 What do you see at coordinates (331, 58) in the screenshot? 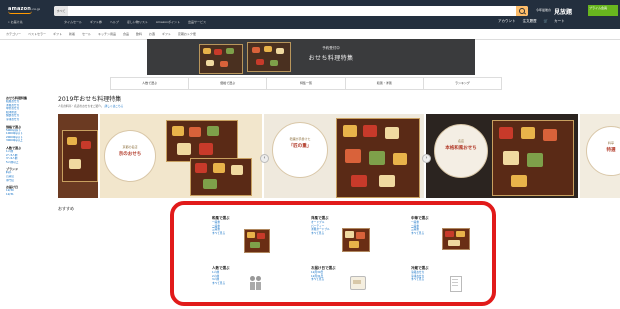
I see `banner-heading: おせち料理特集` at bounding box center [331, 58].